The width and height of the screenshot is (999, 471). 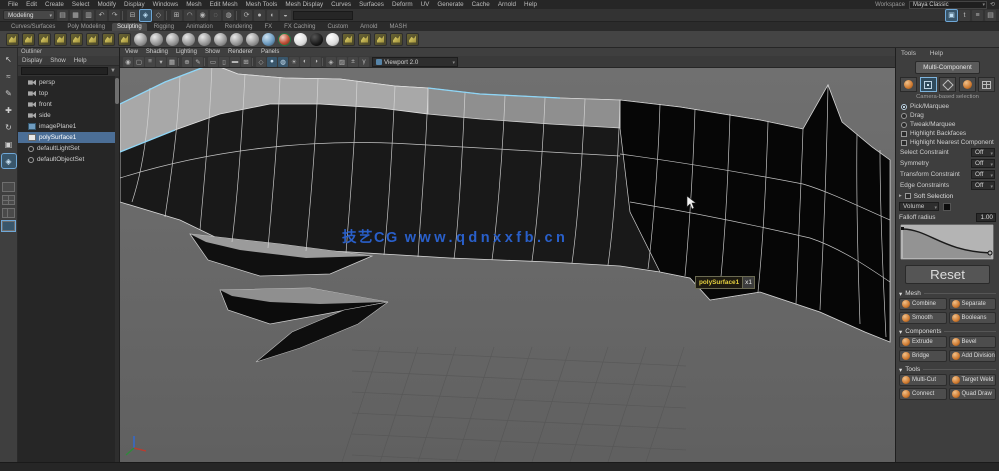 What do you see at coordinates (68, 159) in the screenshot?
I see `outliner-row: defaultObjectSet` at bounding box center [68, 159].